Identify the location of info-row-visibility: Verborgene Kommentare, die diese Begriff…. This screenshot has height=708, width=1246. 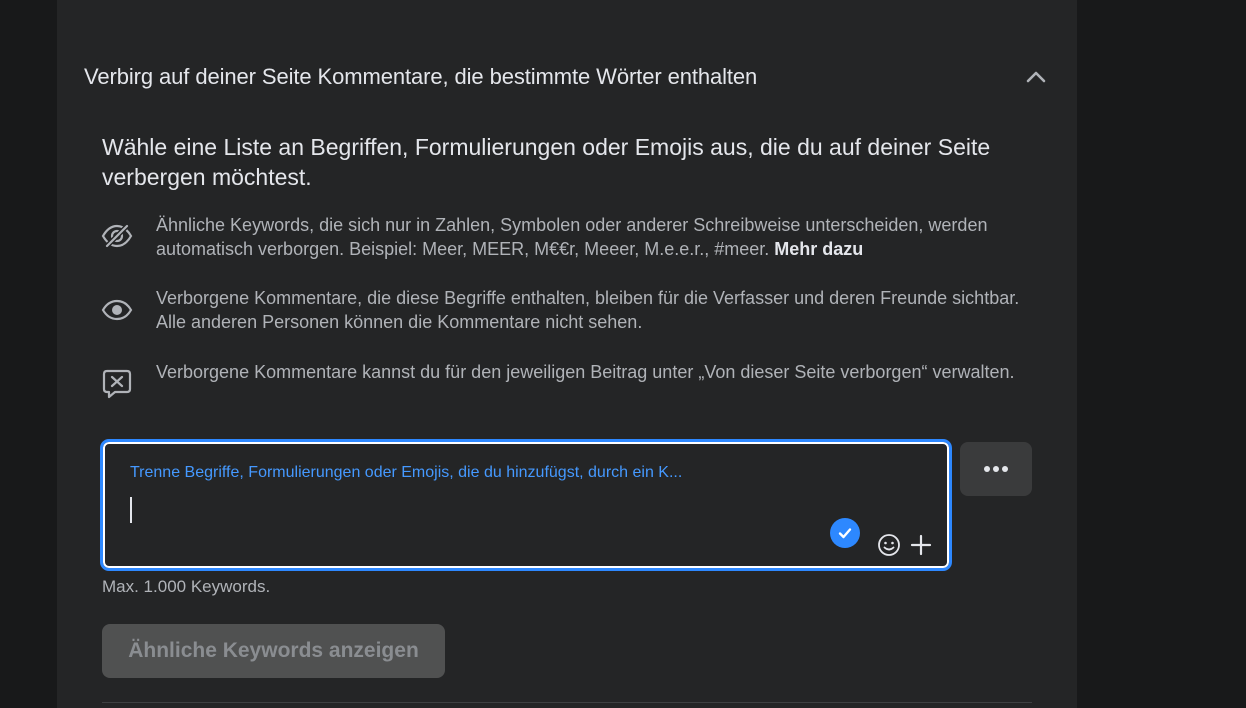
(570, 310).